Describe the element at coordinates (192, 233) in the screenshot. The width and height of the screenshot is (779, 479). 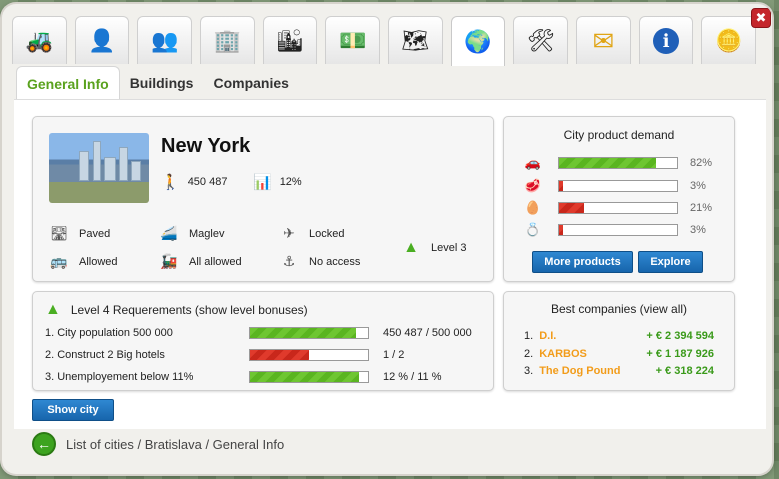
I see `maglev-feature: 🚄 Maglev` at that location.